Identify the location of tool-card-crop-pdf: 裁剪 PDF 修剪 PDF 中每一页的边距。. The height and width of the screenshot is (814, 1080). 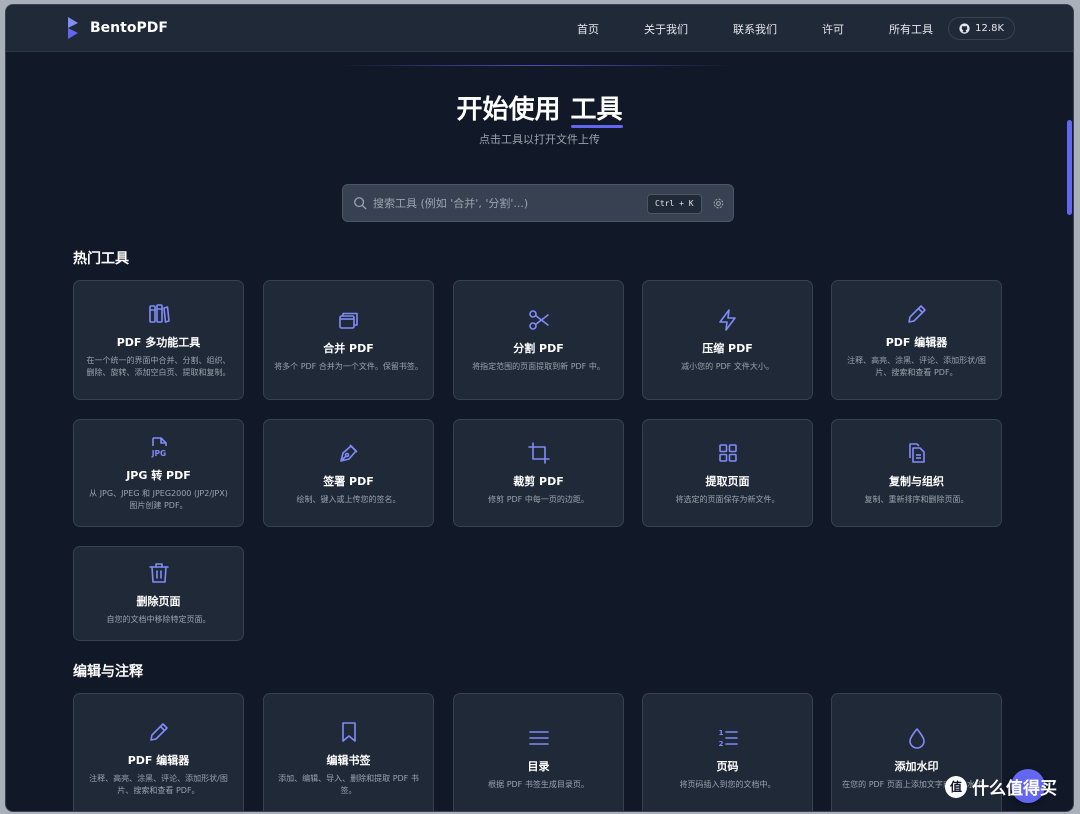
(538, 473).